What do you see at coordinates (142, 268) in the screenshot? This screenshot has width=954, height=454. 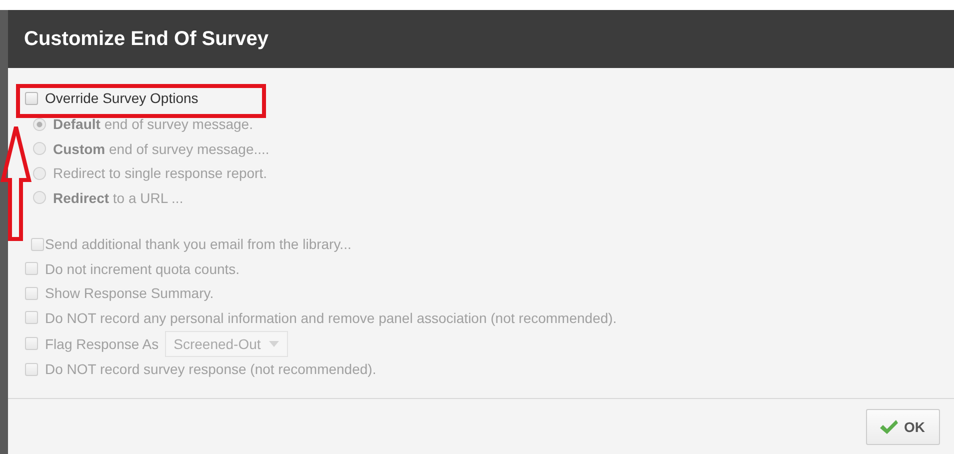 I see `option-label: Do not increment quota counts.` at bounding box center [142, 268].